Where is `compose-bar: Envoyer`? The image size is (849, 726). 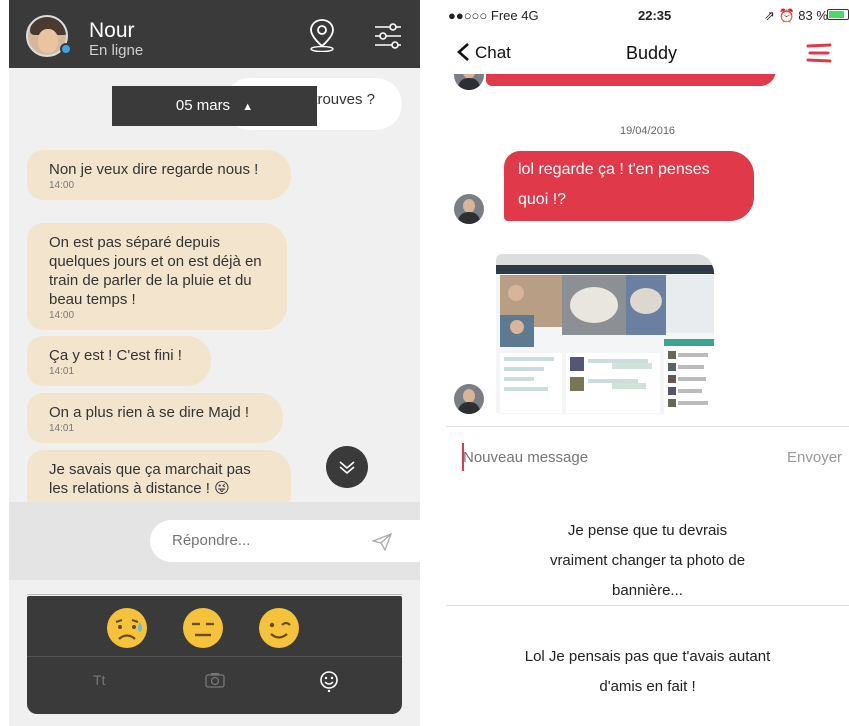 compose-bar: Envoyer is located at coordinates (647, 458).